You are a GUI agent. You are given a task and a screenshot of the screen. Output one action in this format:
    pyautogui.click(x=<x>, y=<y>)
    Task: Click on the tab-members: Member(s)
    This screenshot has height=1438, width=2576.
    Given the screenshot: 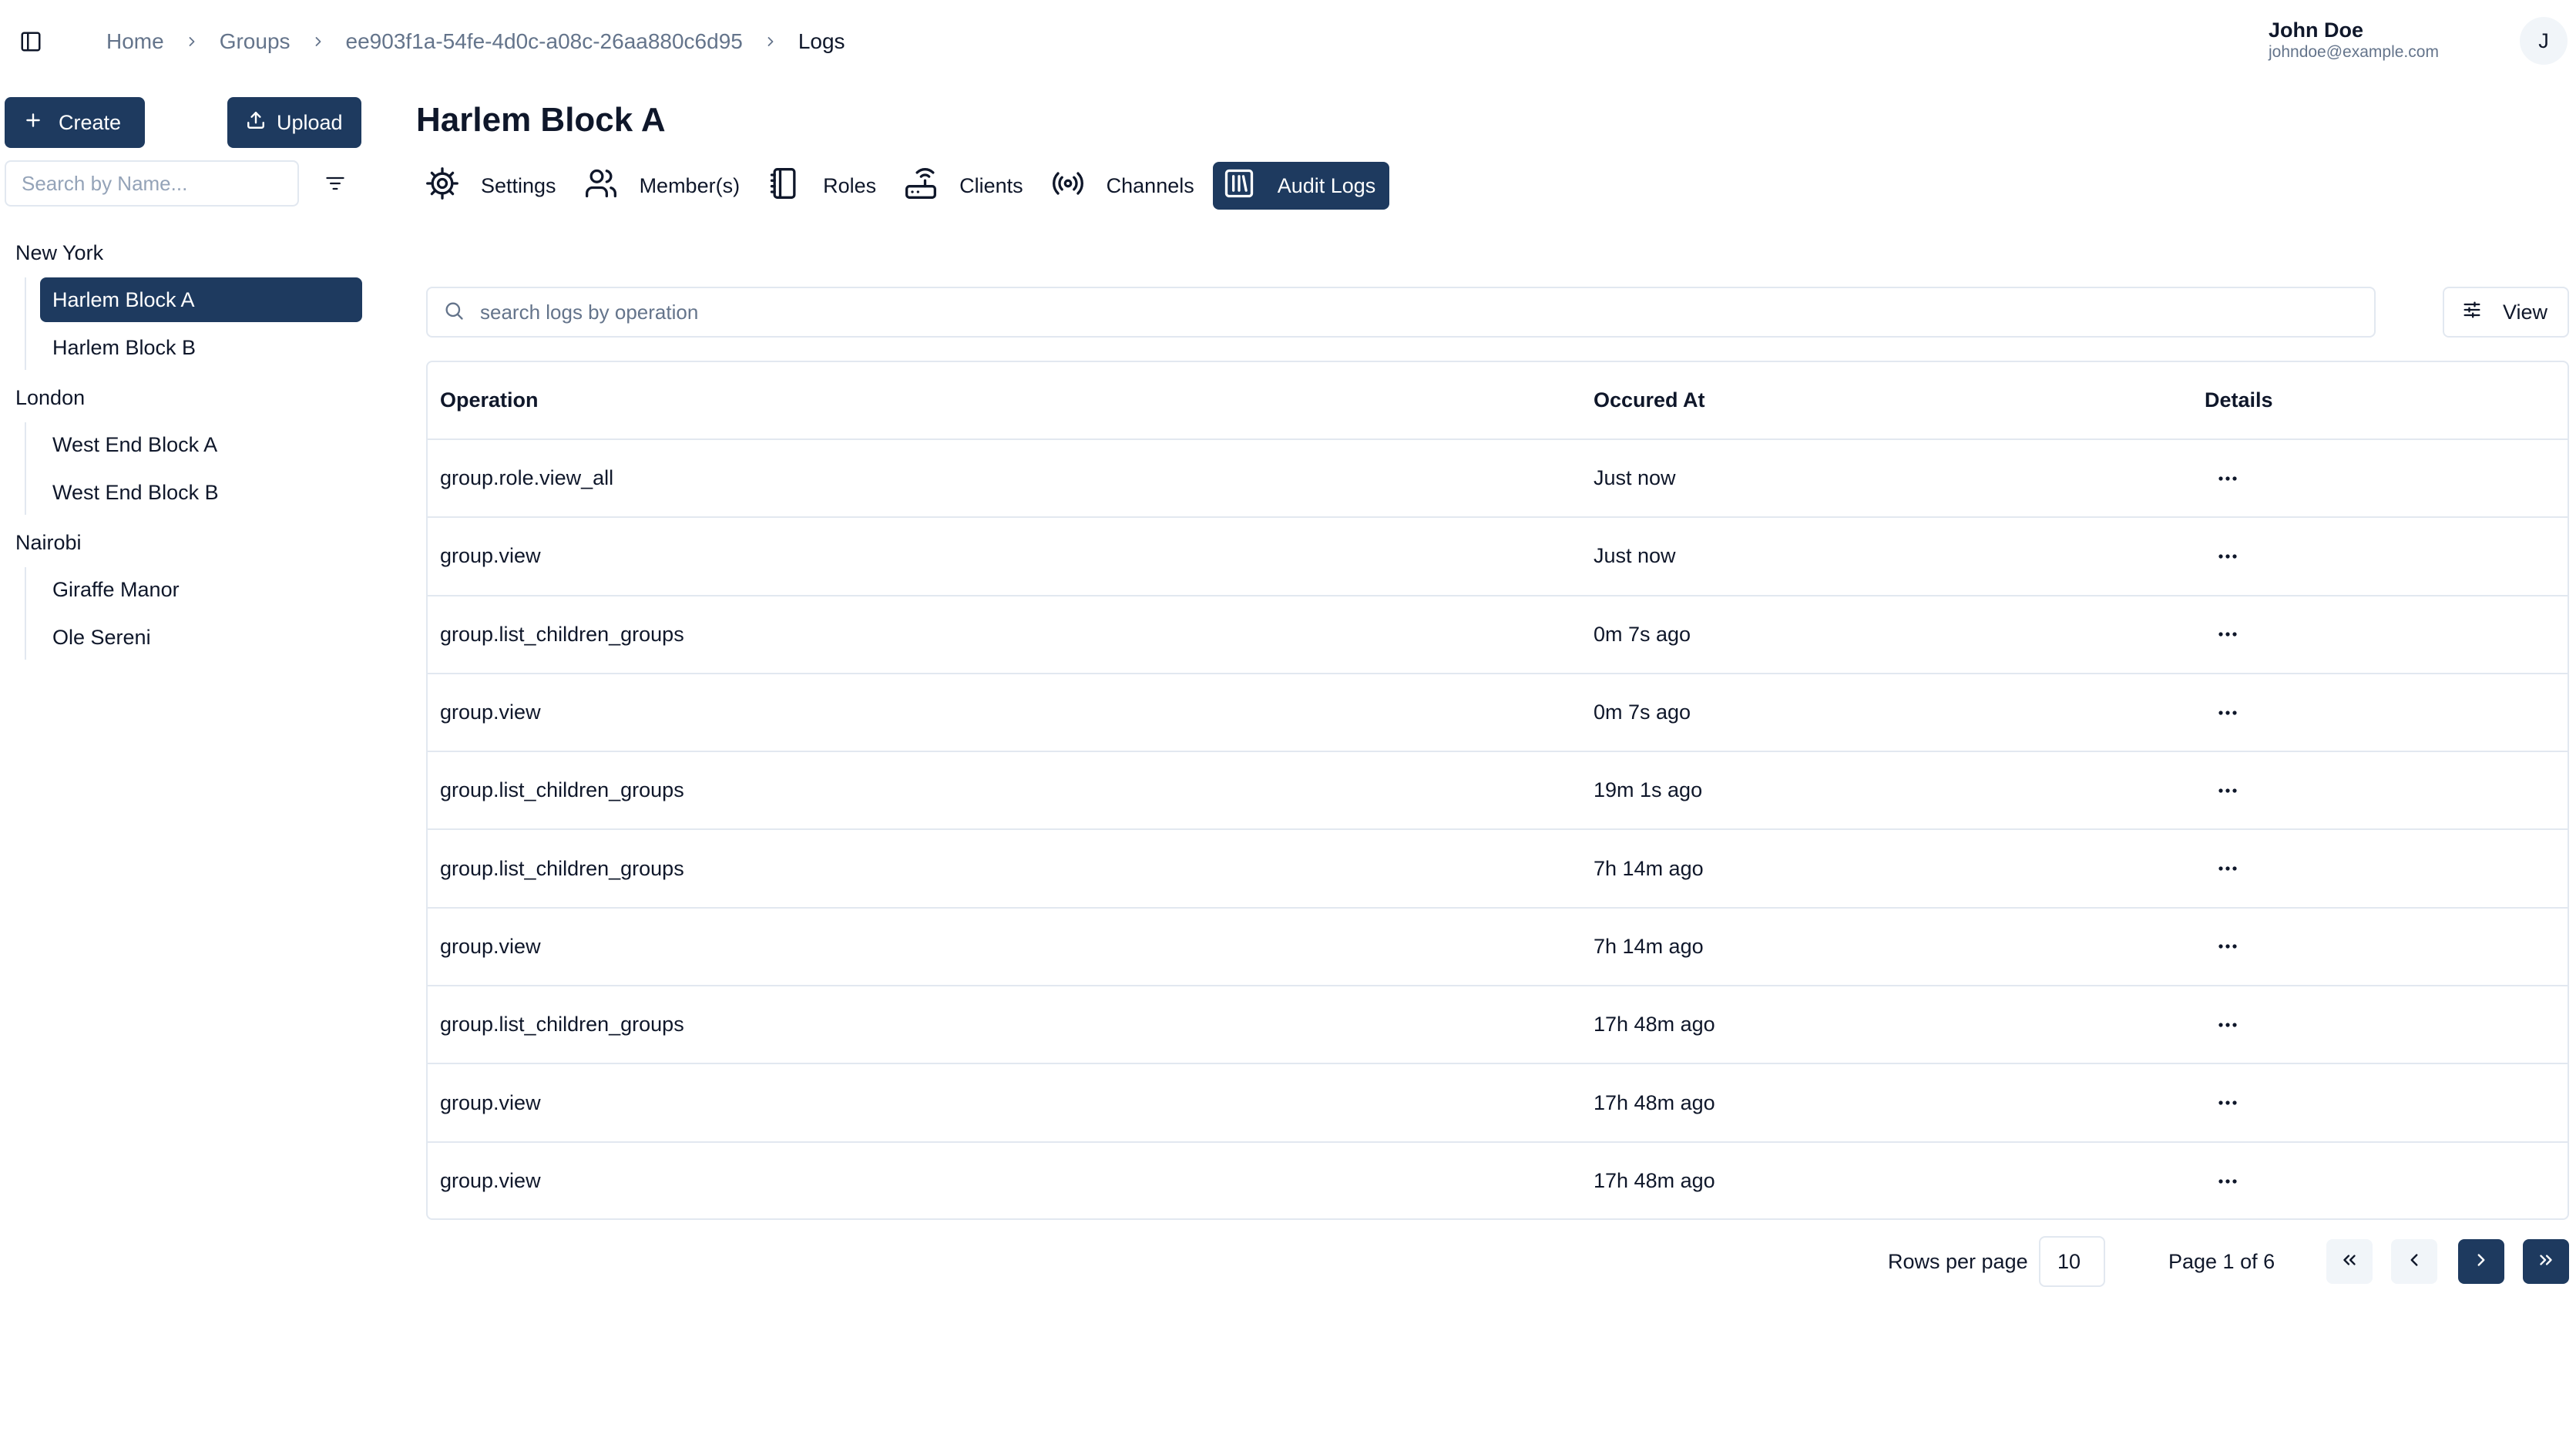 What is the action you would take?
    pyautogui.click(x=664, y=186)
    